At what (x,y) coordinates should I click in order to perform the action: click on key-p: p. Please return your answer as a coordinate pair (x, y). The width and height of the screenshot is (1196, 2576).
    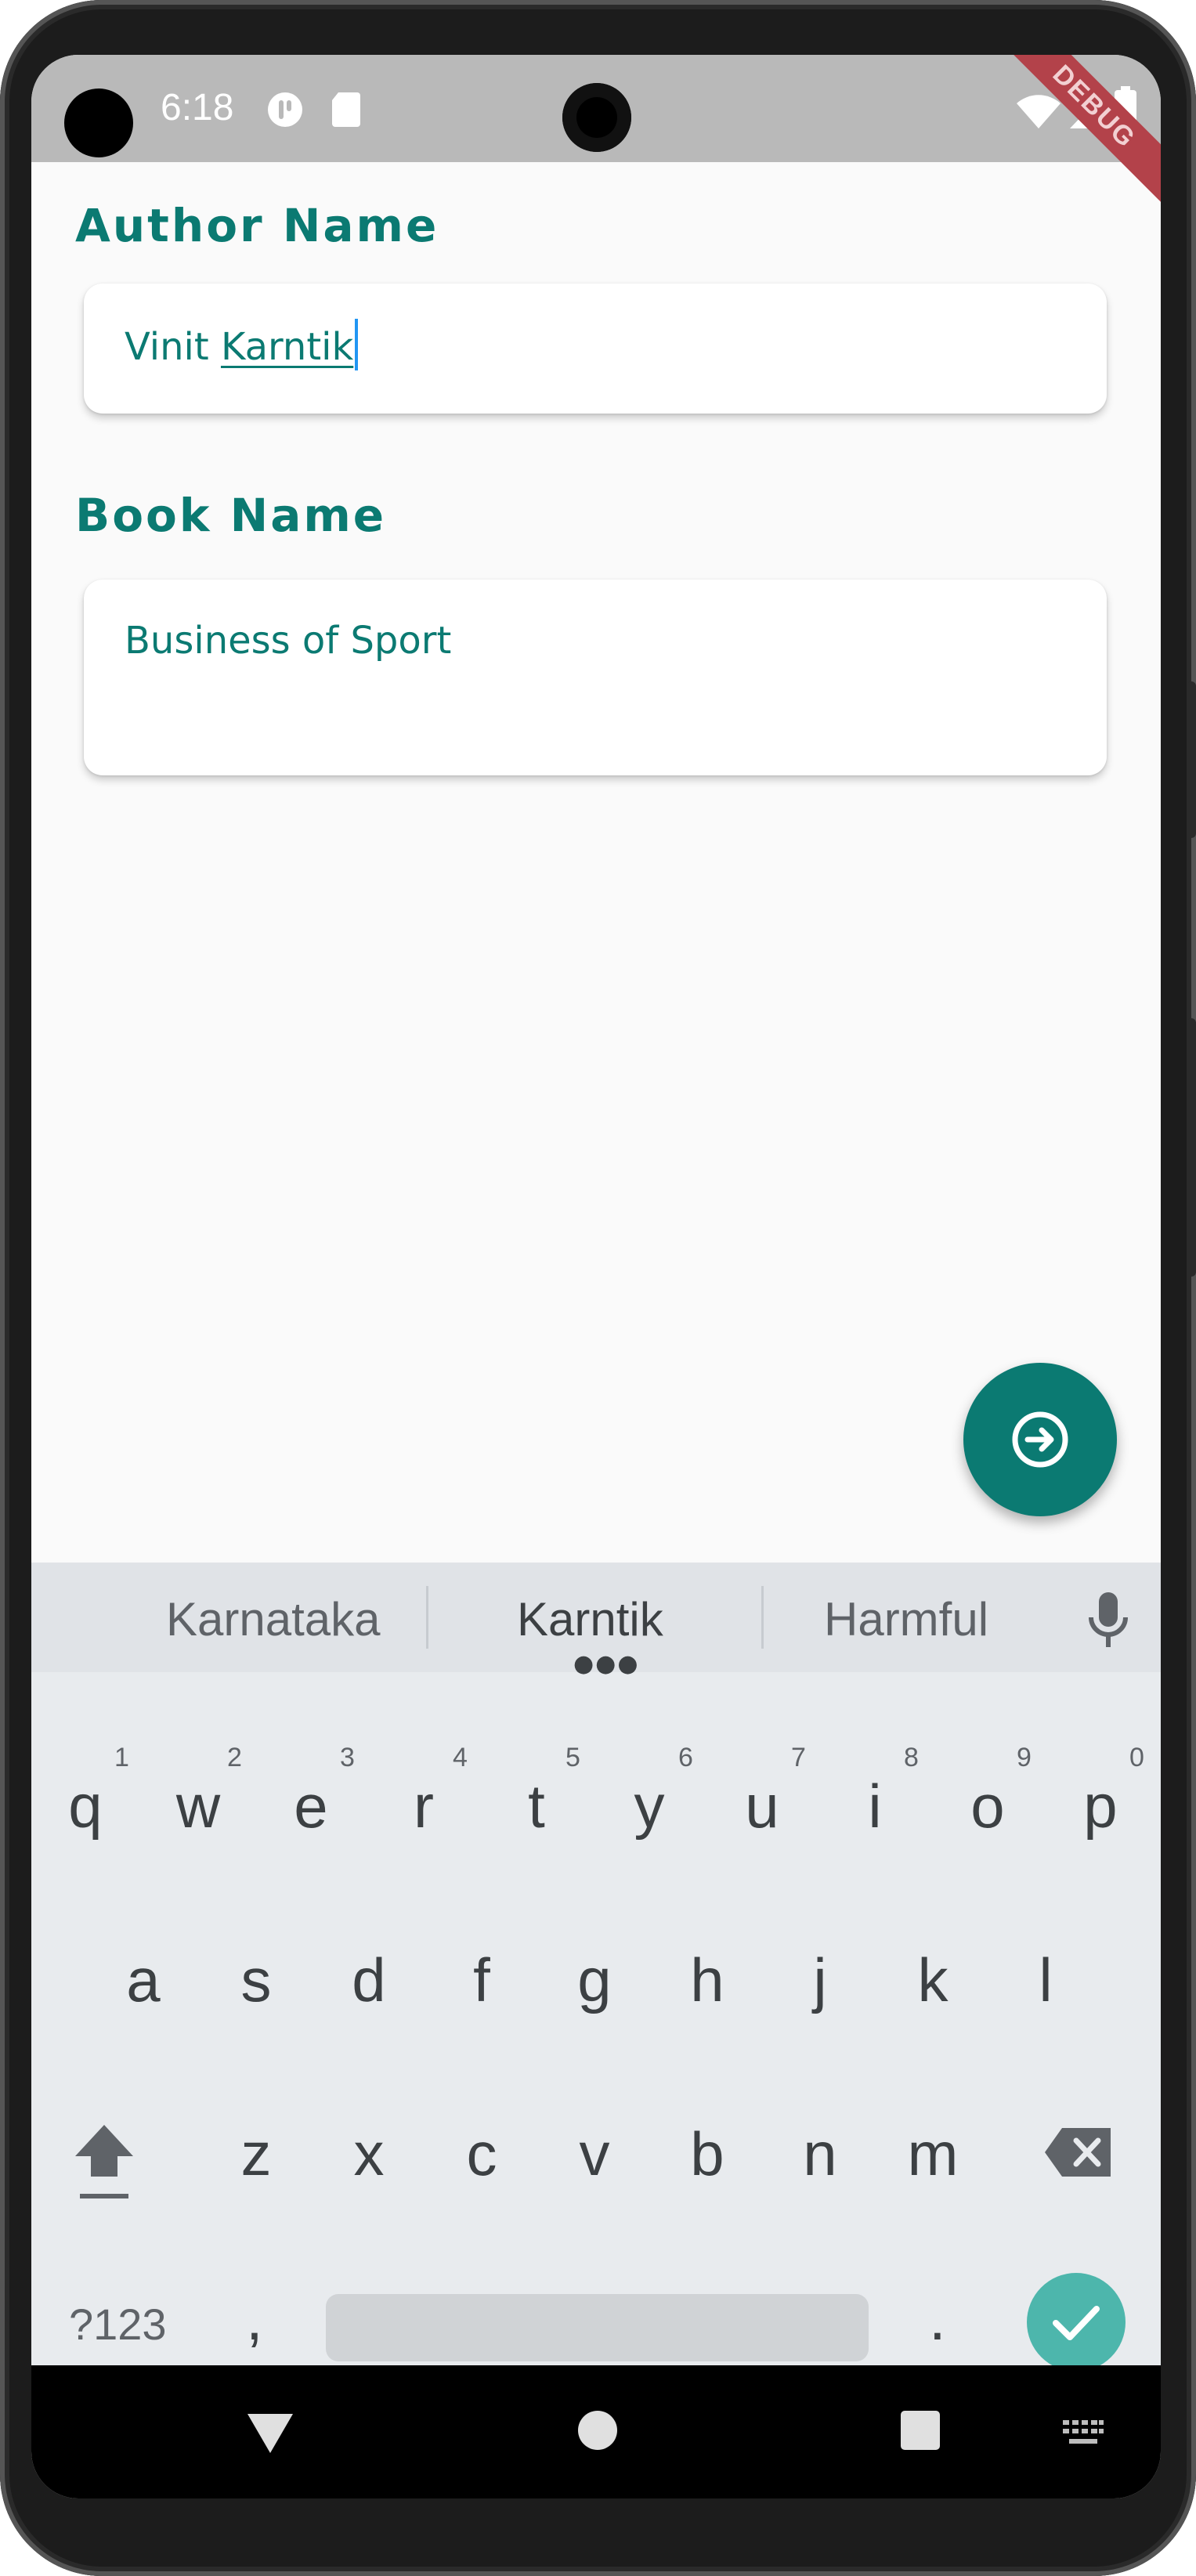
    Looking at the image, I should click on (1100, 1806).